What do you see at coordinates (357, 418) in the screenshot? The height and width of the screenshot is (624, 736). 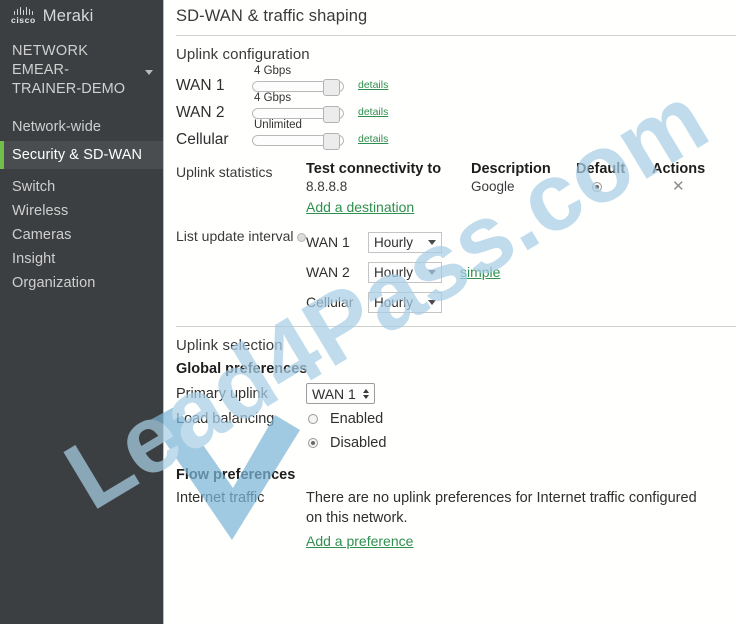 I see `radio-label: Enabled` at bounding box center [357, 418].